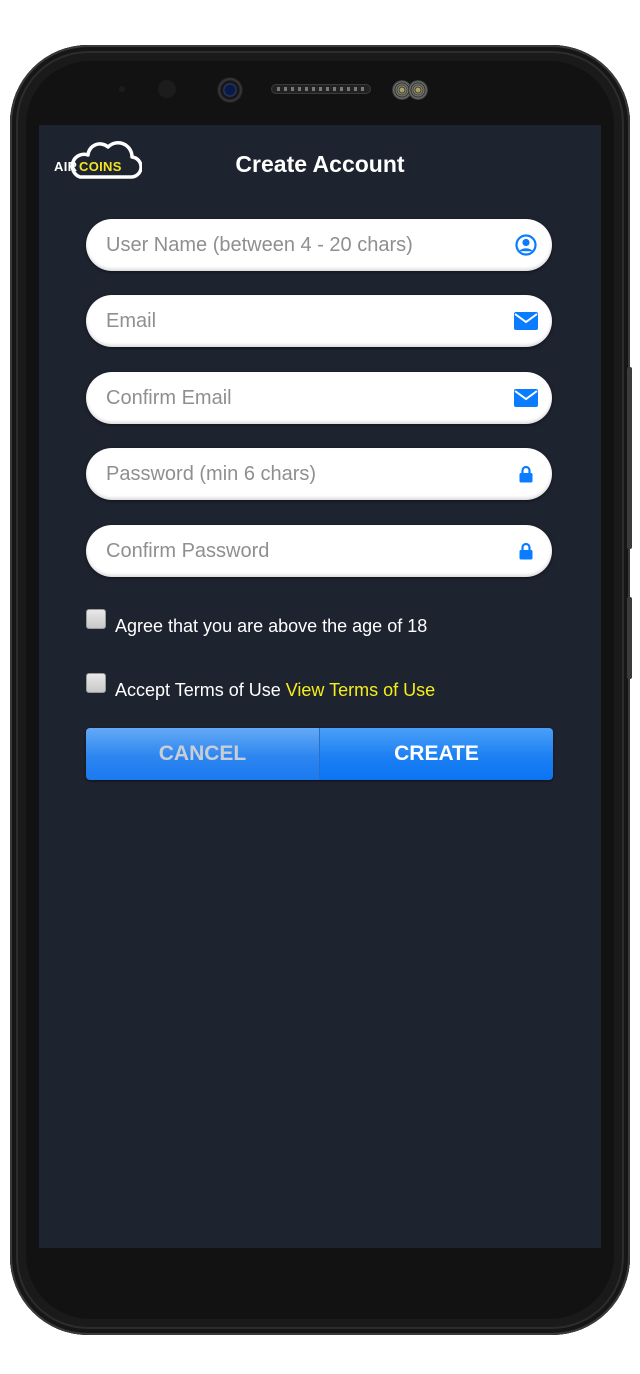 This screenshot has height=1374, width=640. Describe the element at coordinates (306, 398) in the screenshot. I see `confirm-email-input` at that location.